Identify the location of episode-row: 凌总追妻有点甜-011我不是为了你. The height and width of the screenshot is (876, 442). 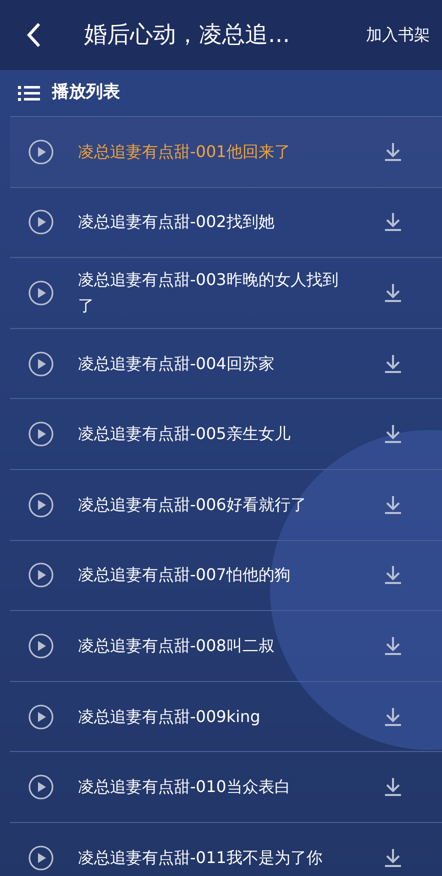
(226, 849).